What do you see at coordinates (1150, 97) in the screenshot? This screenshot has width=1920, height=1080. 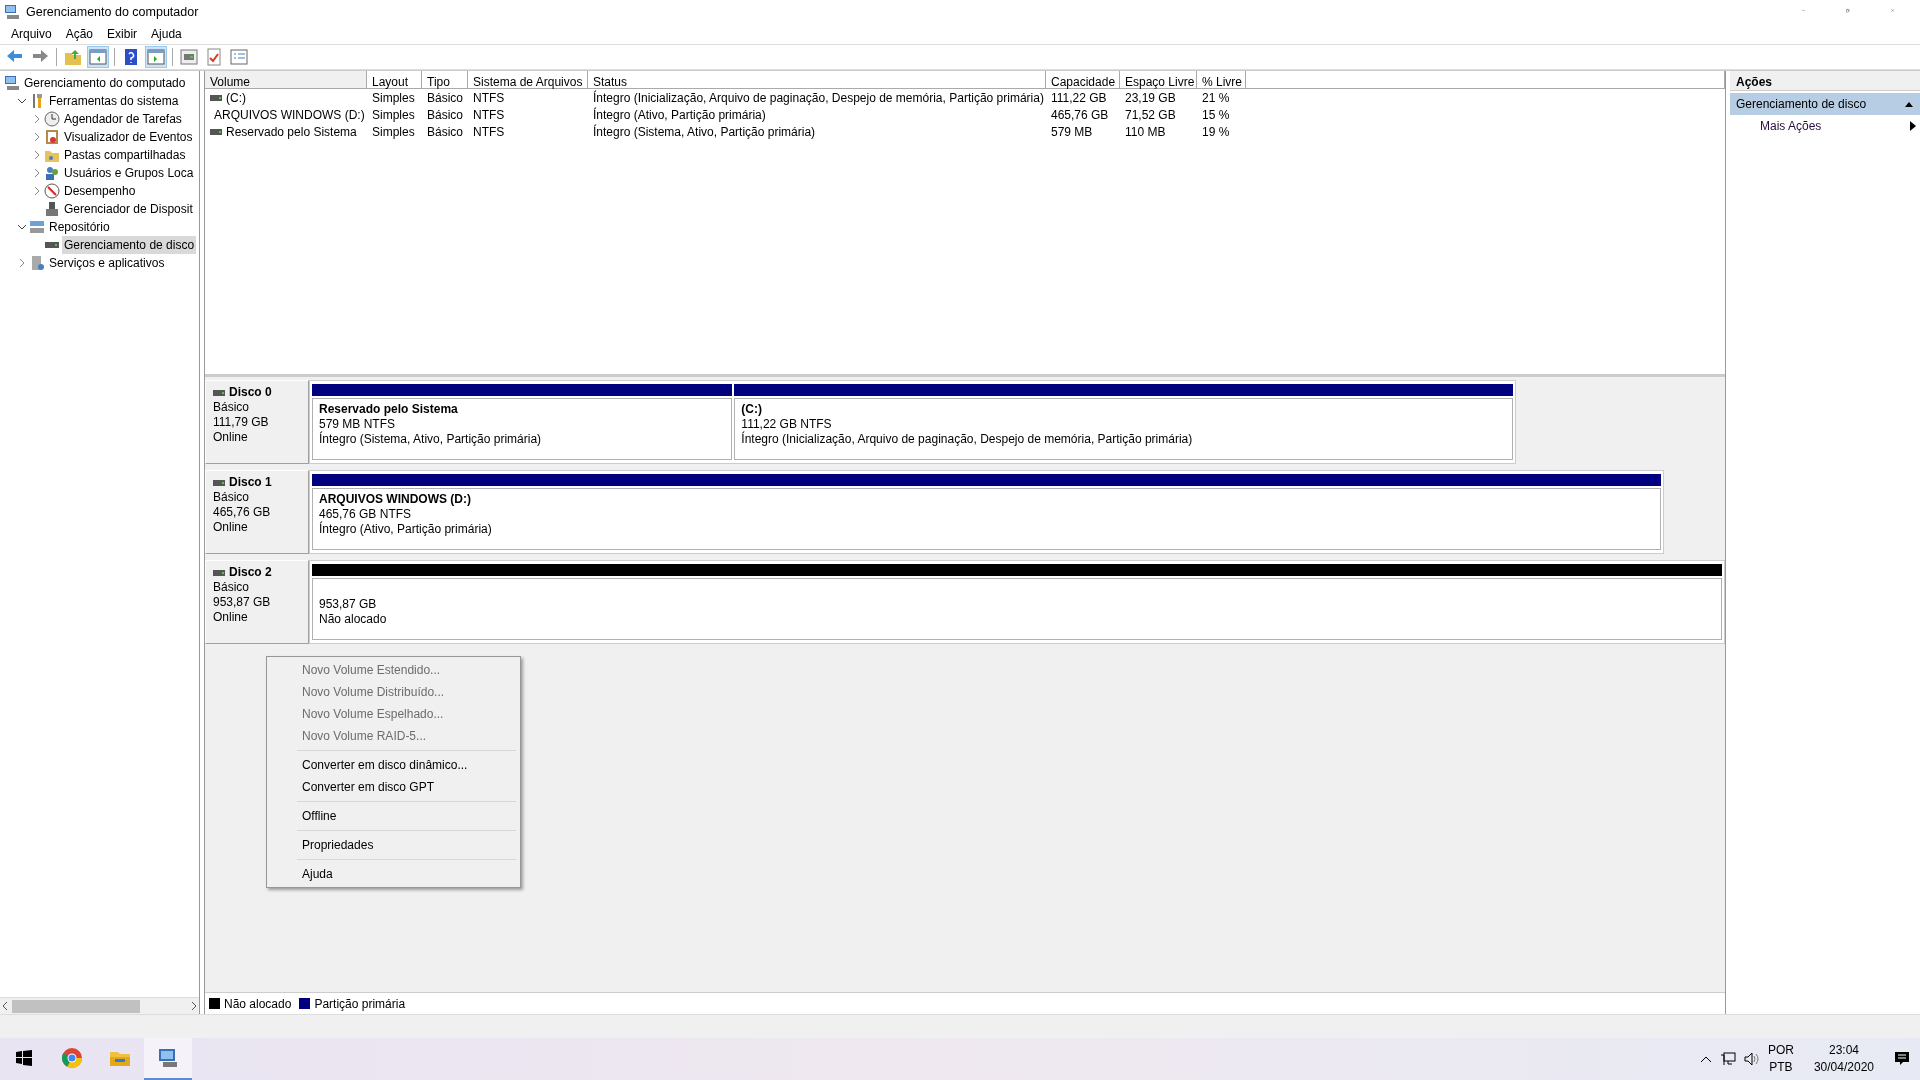 I see `table-cell-text: 23,19 GB` at bounding box center [1150, 97].